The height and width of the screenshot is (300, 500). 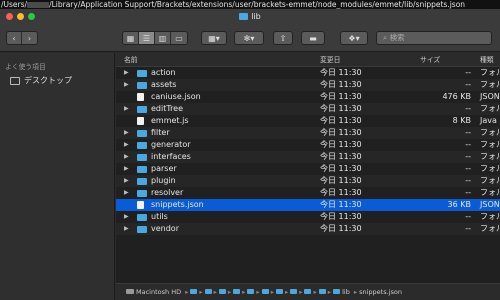 I want to click on file-kind: JSON, so click(x=490, y=96).